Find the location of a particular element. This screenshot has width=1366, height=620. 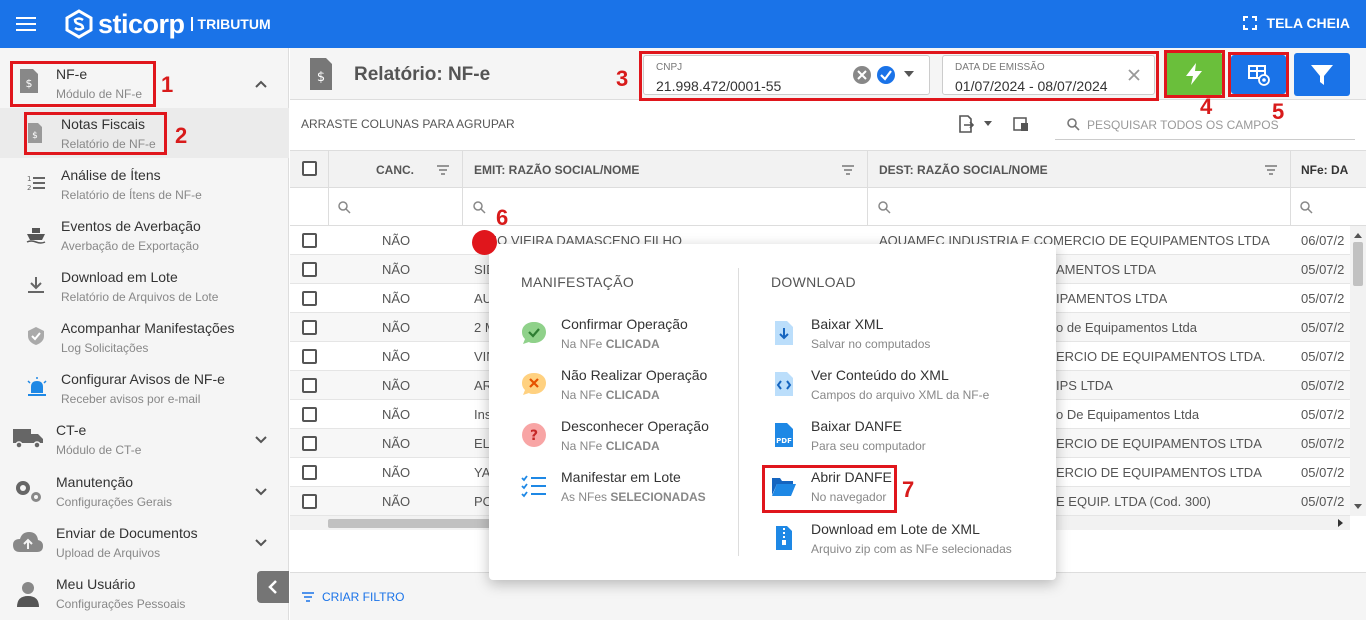

siren-icon is located at coordinates (37, 386).